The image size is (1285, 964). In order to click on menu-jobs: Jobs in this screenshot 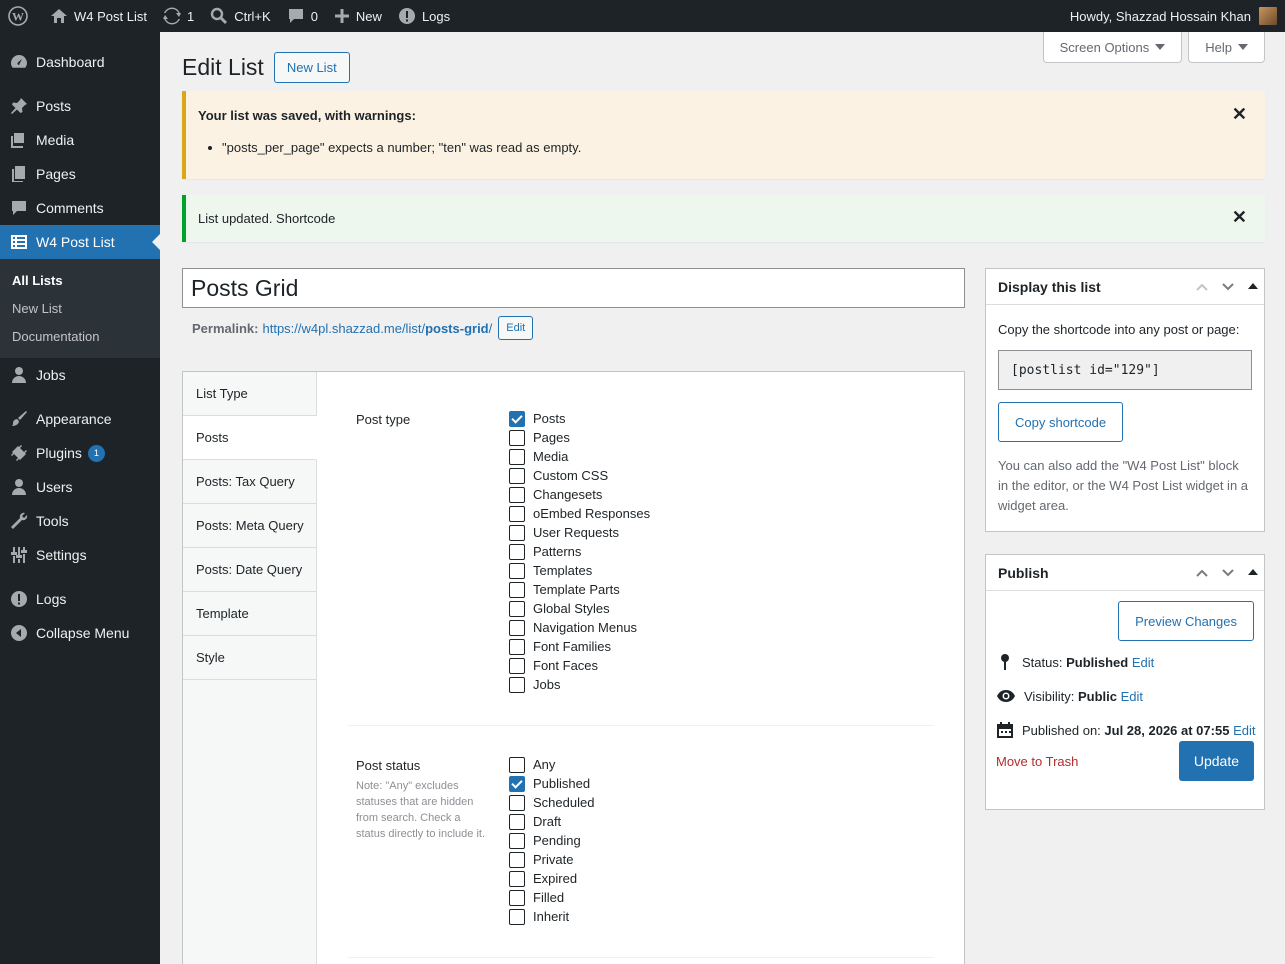, I will do `click(80, 375)`.